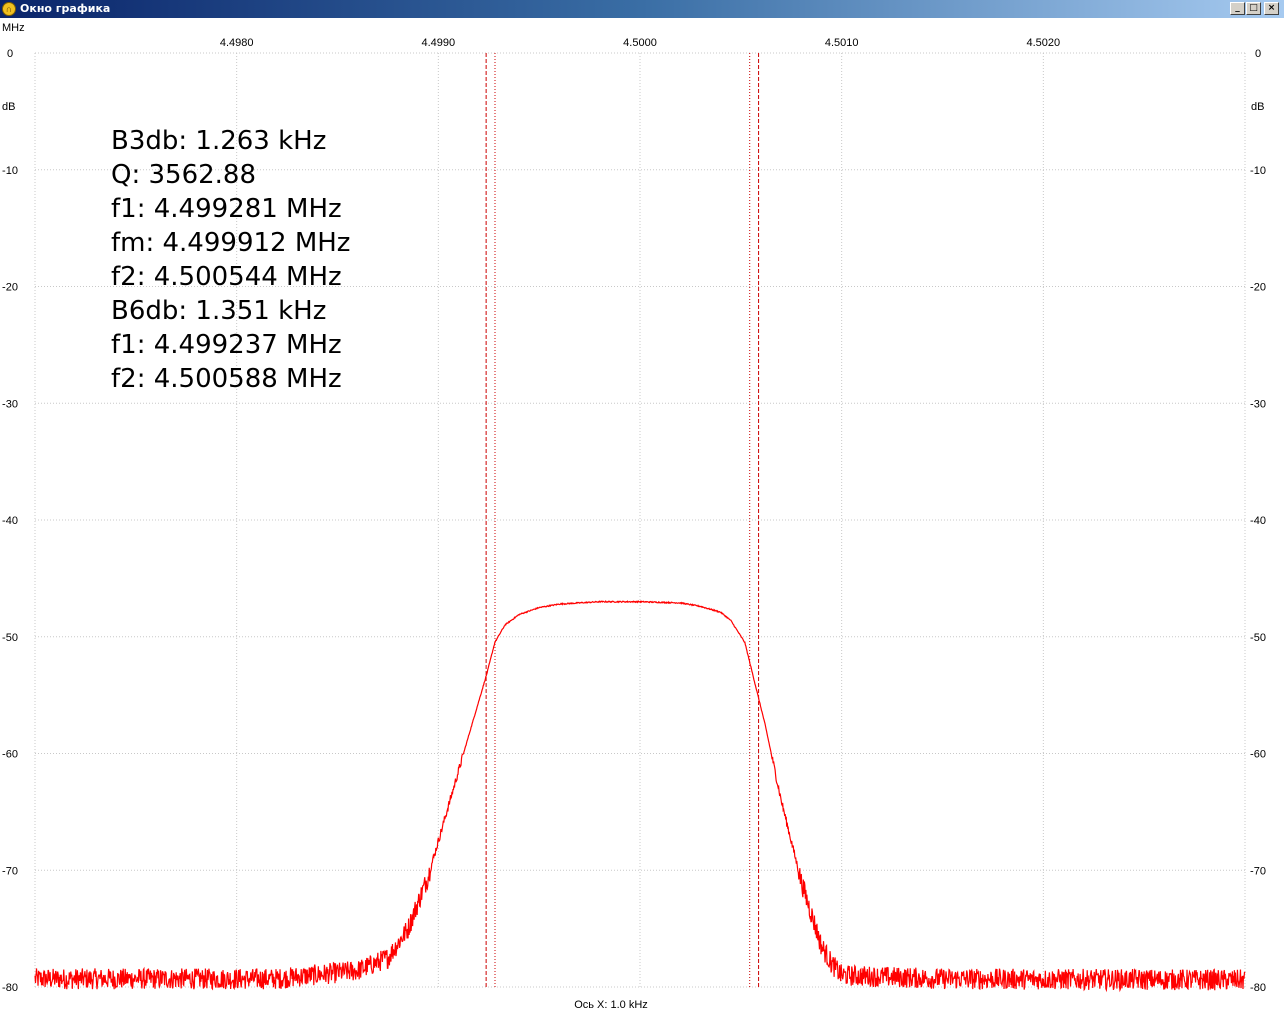 This screenshot has width=1284, height=1024. Describe the element at coordinates (10, 521) in the screenshot. I see `y-tick-label-left: -40` at that location.